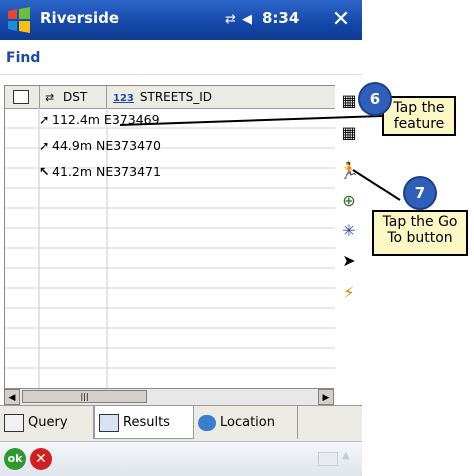 The height and width of the screenshot is (476, 474). Describe the element at coordinates (349, 231) in the screenshot. I see `flash-feature-icon: ✳` at that location.